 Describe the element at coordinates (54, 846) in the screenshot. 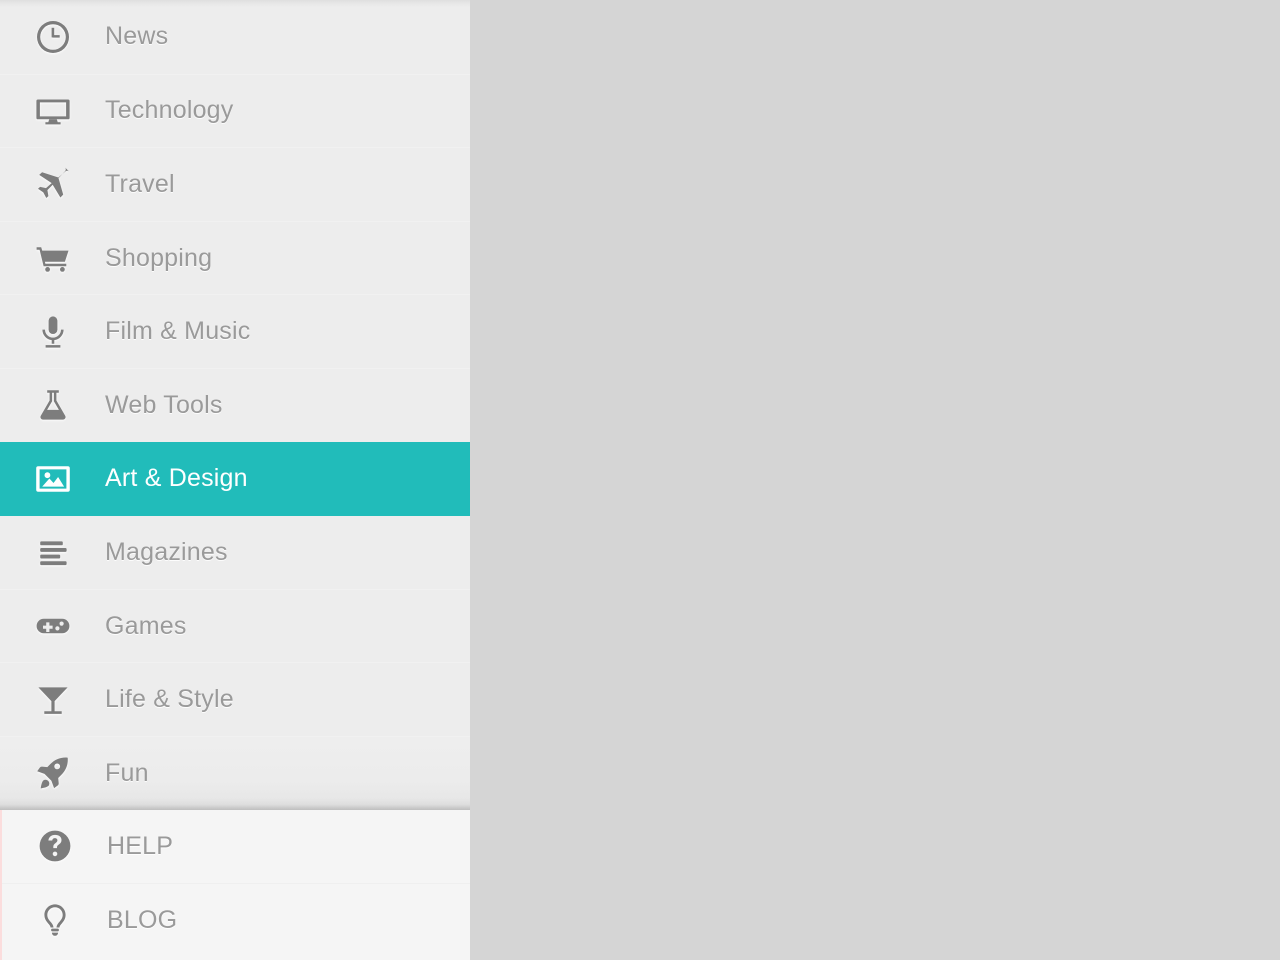

I see `question-circle-icon` at that location.